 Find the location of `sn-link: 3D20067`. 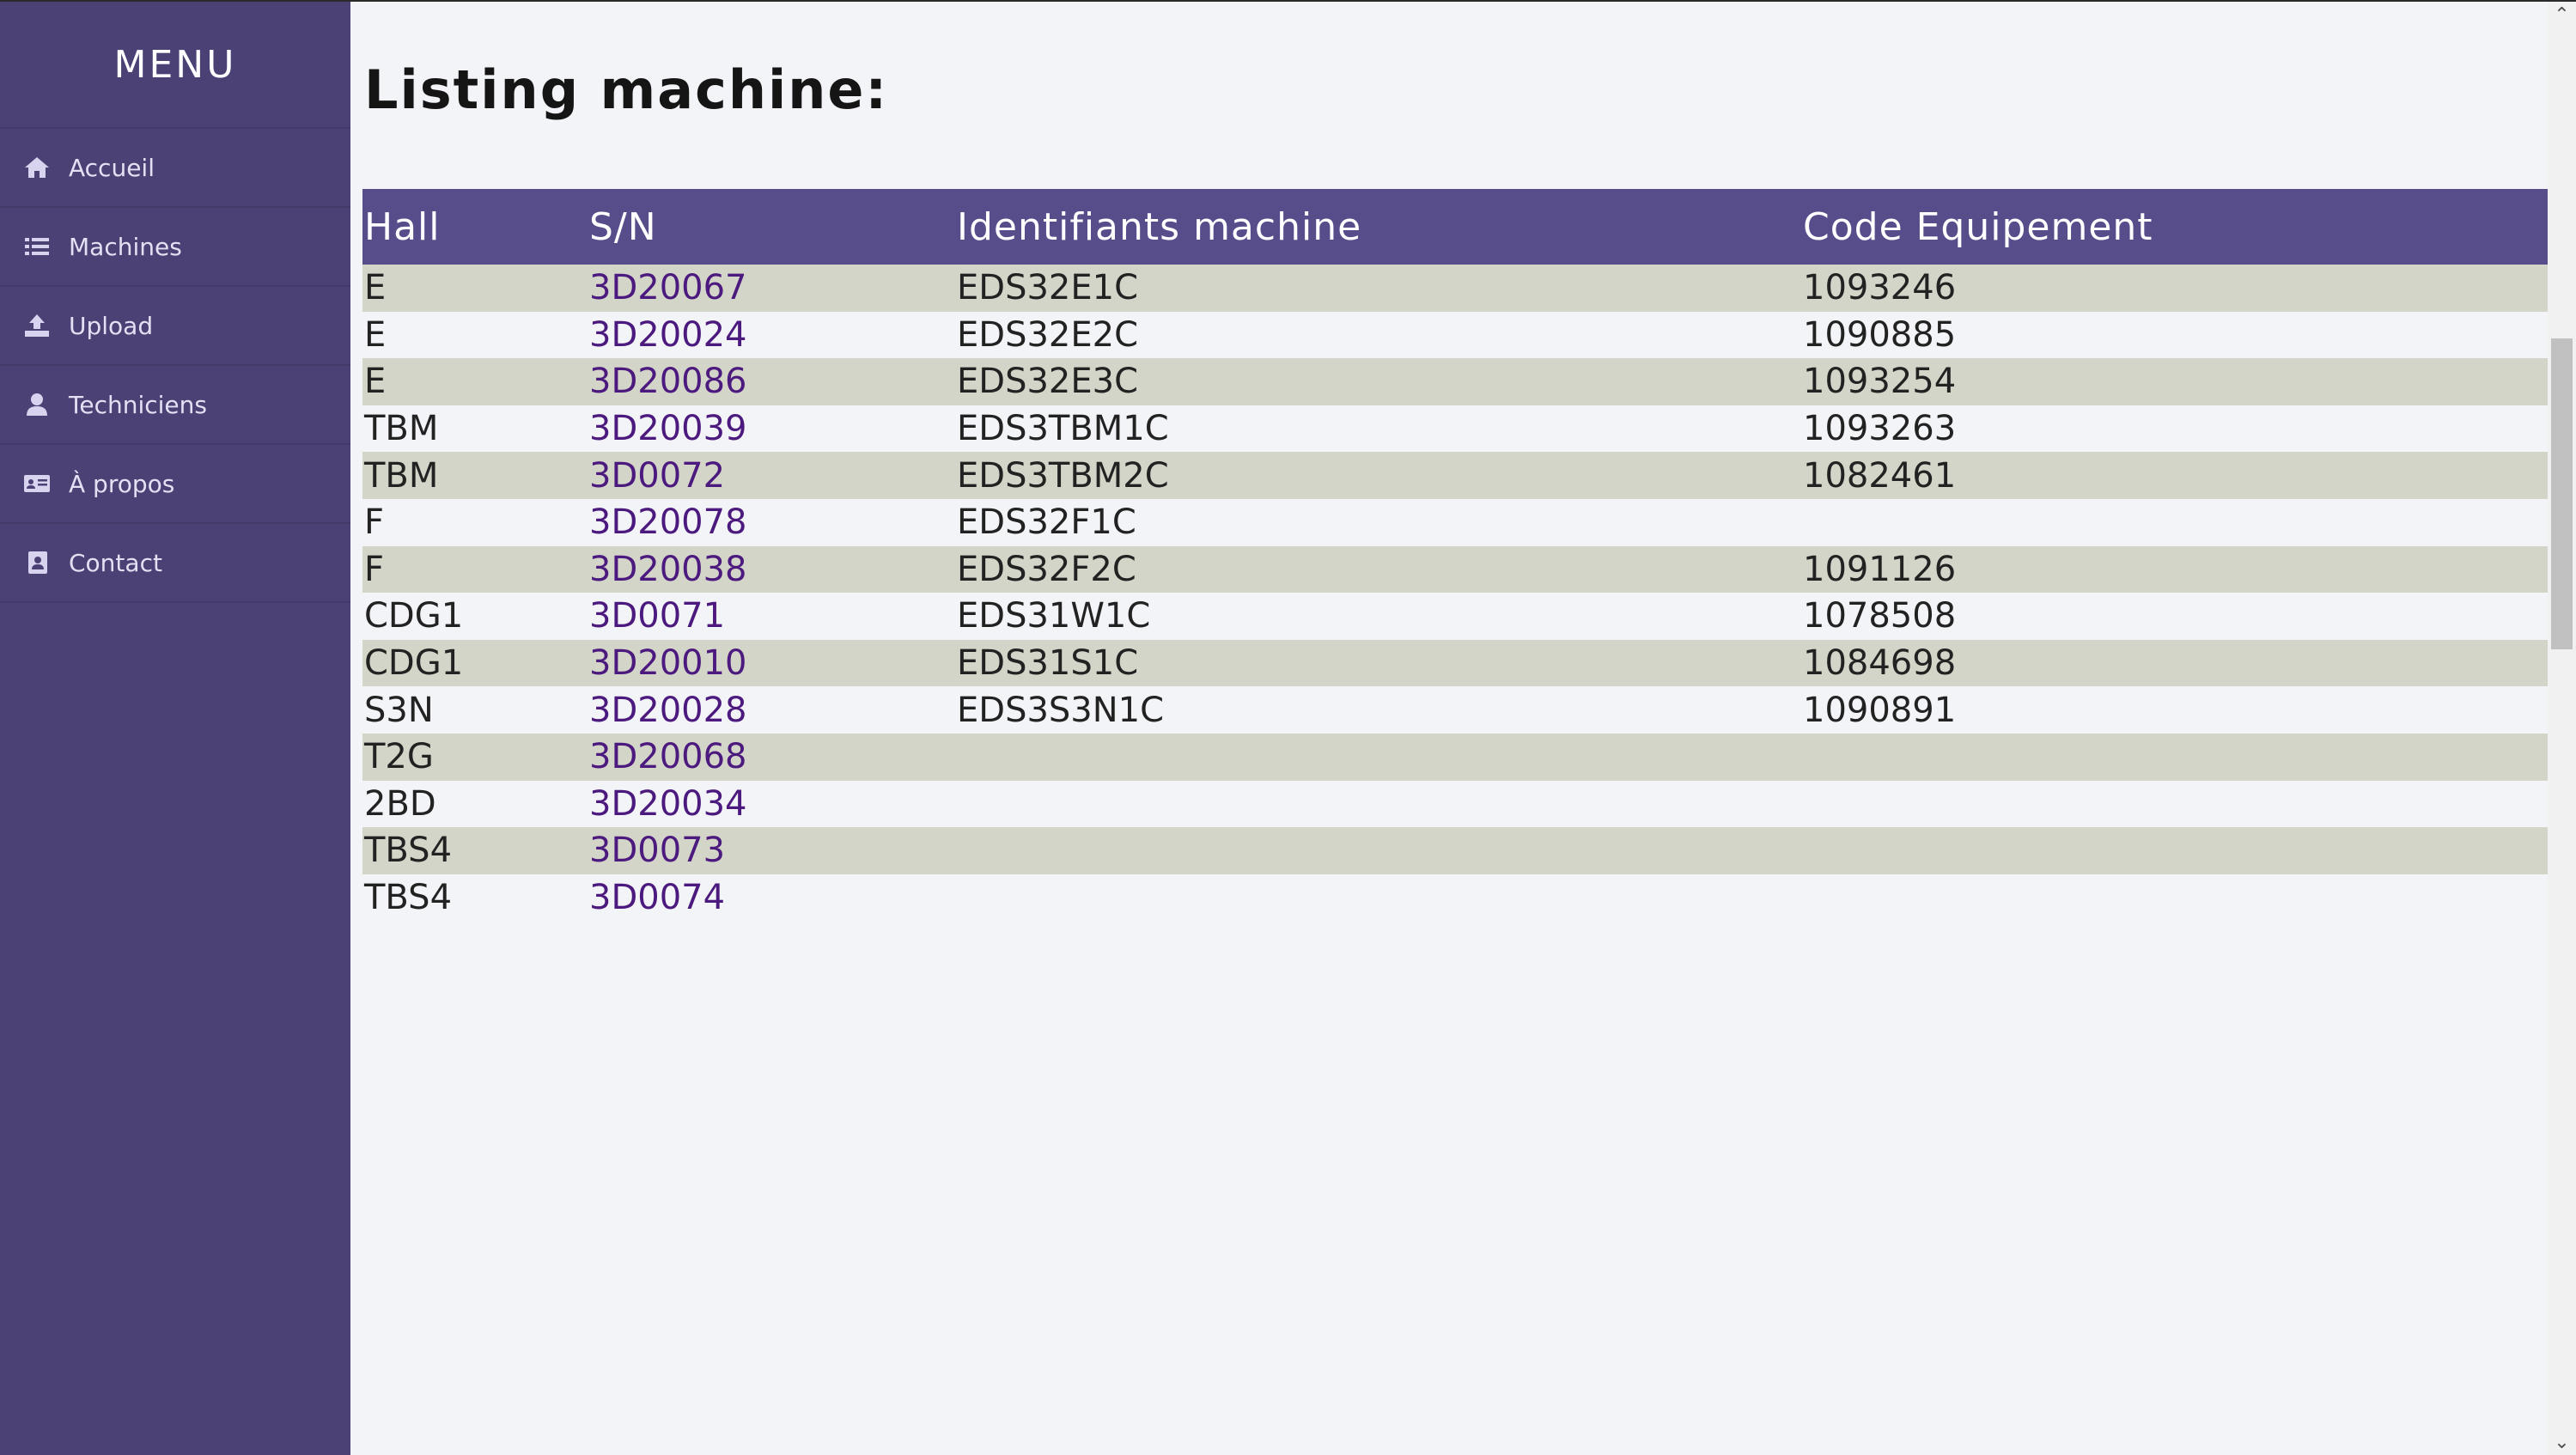

sn-link: 3D20067 is located at coordinates (668, 287).